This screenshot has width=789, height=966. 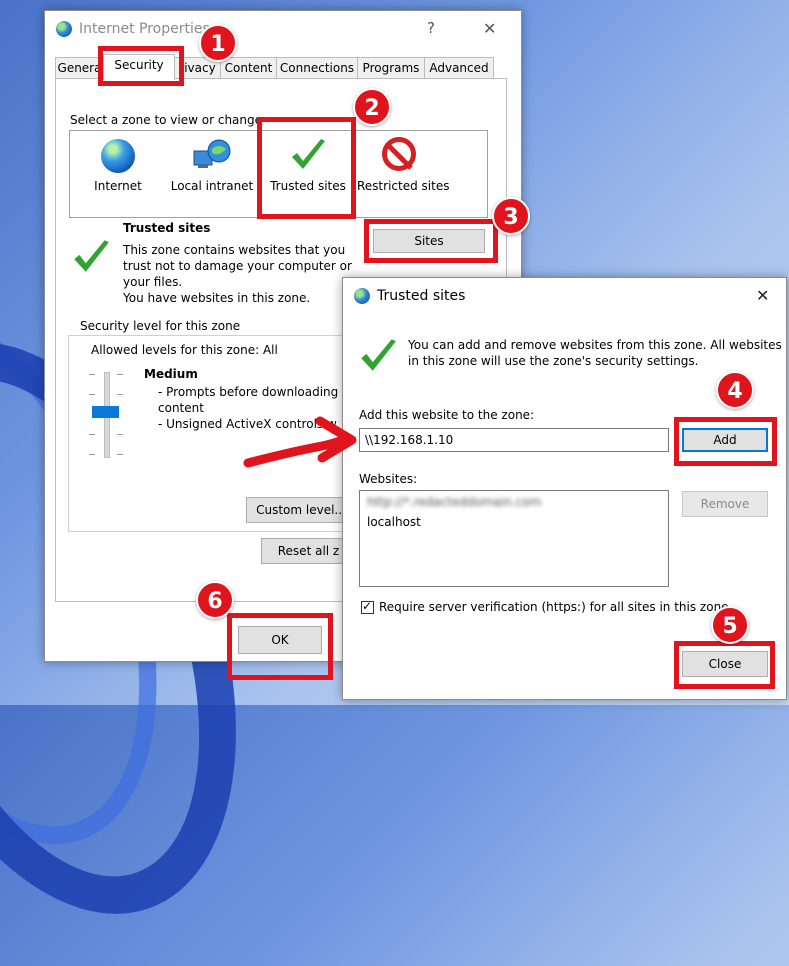 I want to click on zone-desc-line: trust not to damage your computer or, so click(x=237, y=266).